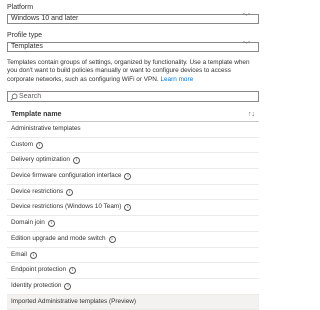  What do you see at coordinates (133, 146) in the screenshot?
I see `table-row: Custom i` at bounding box center [133, 146].